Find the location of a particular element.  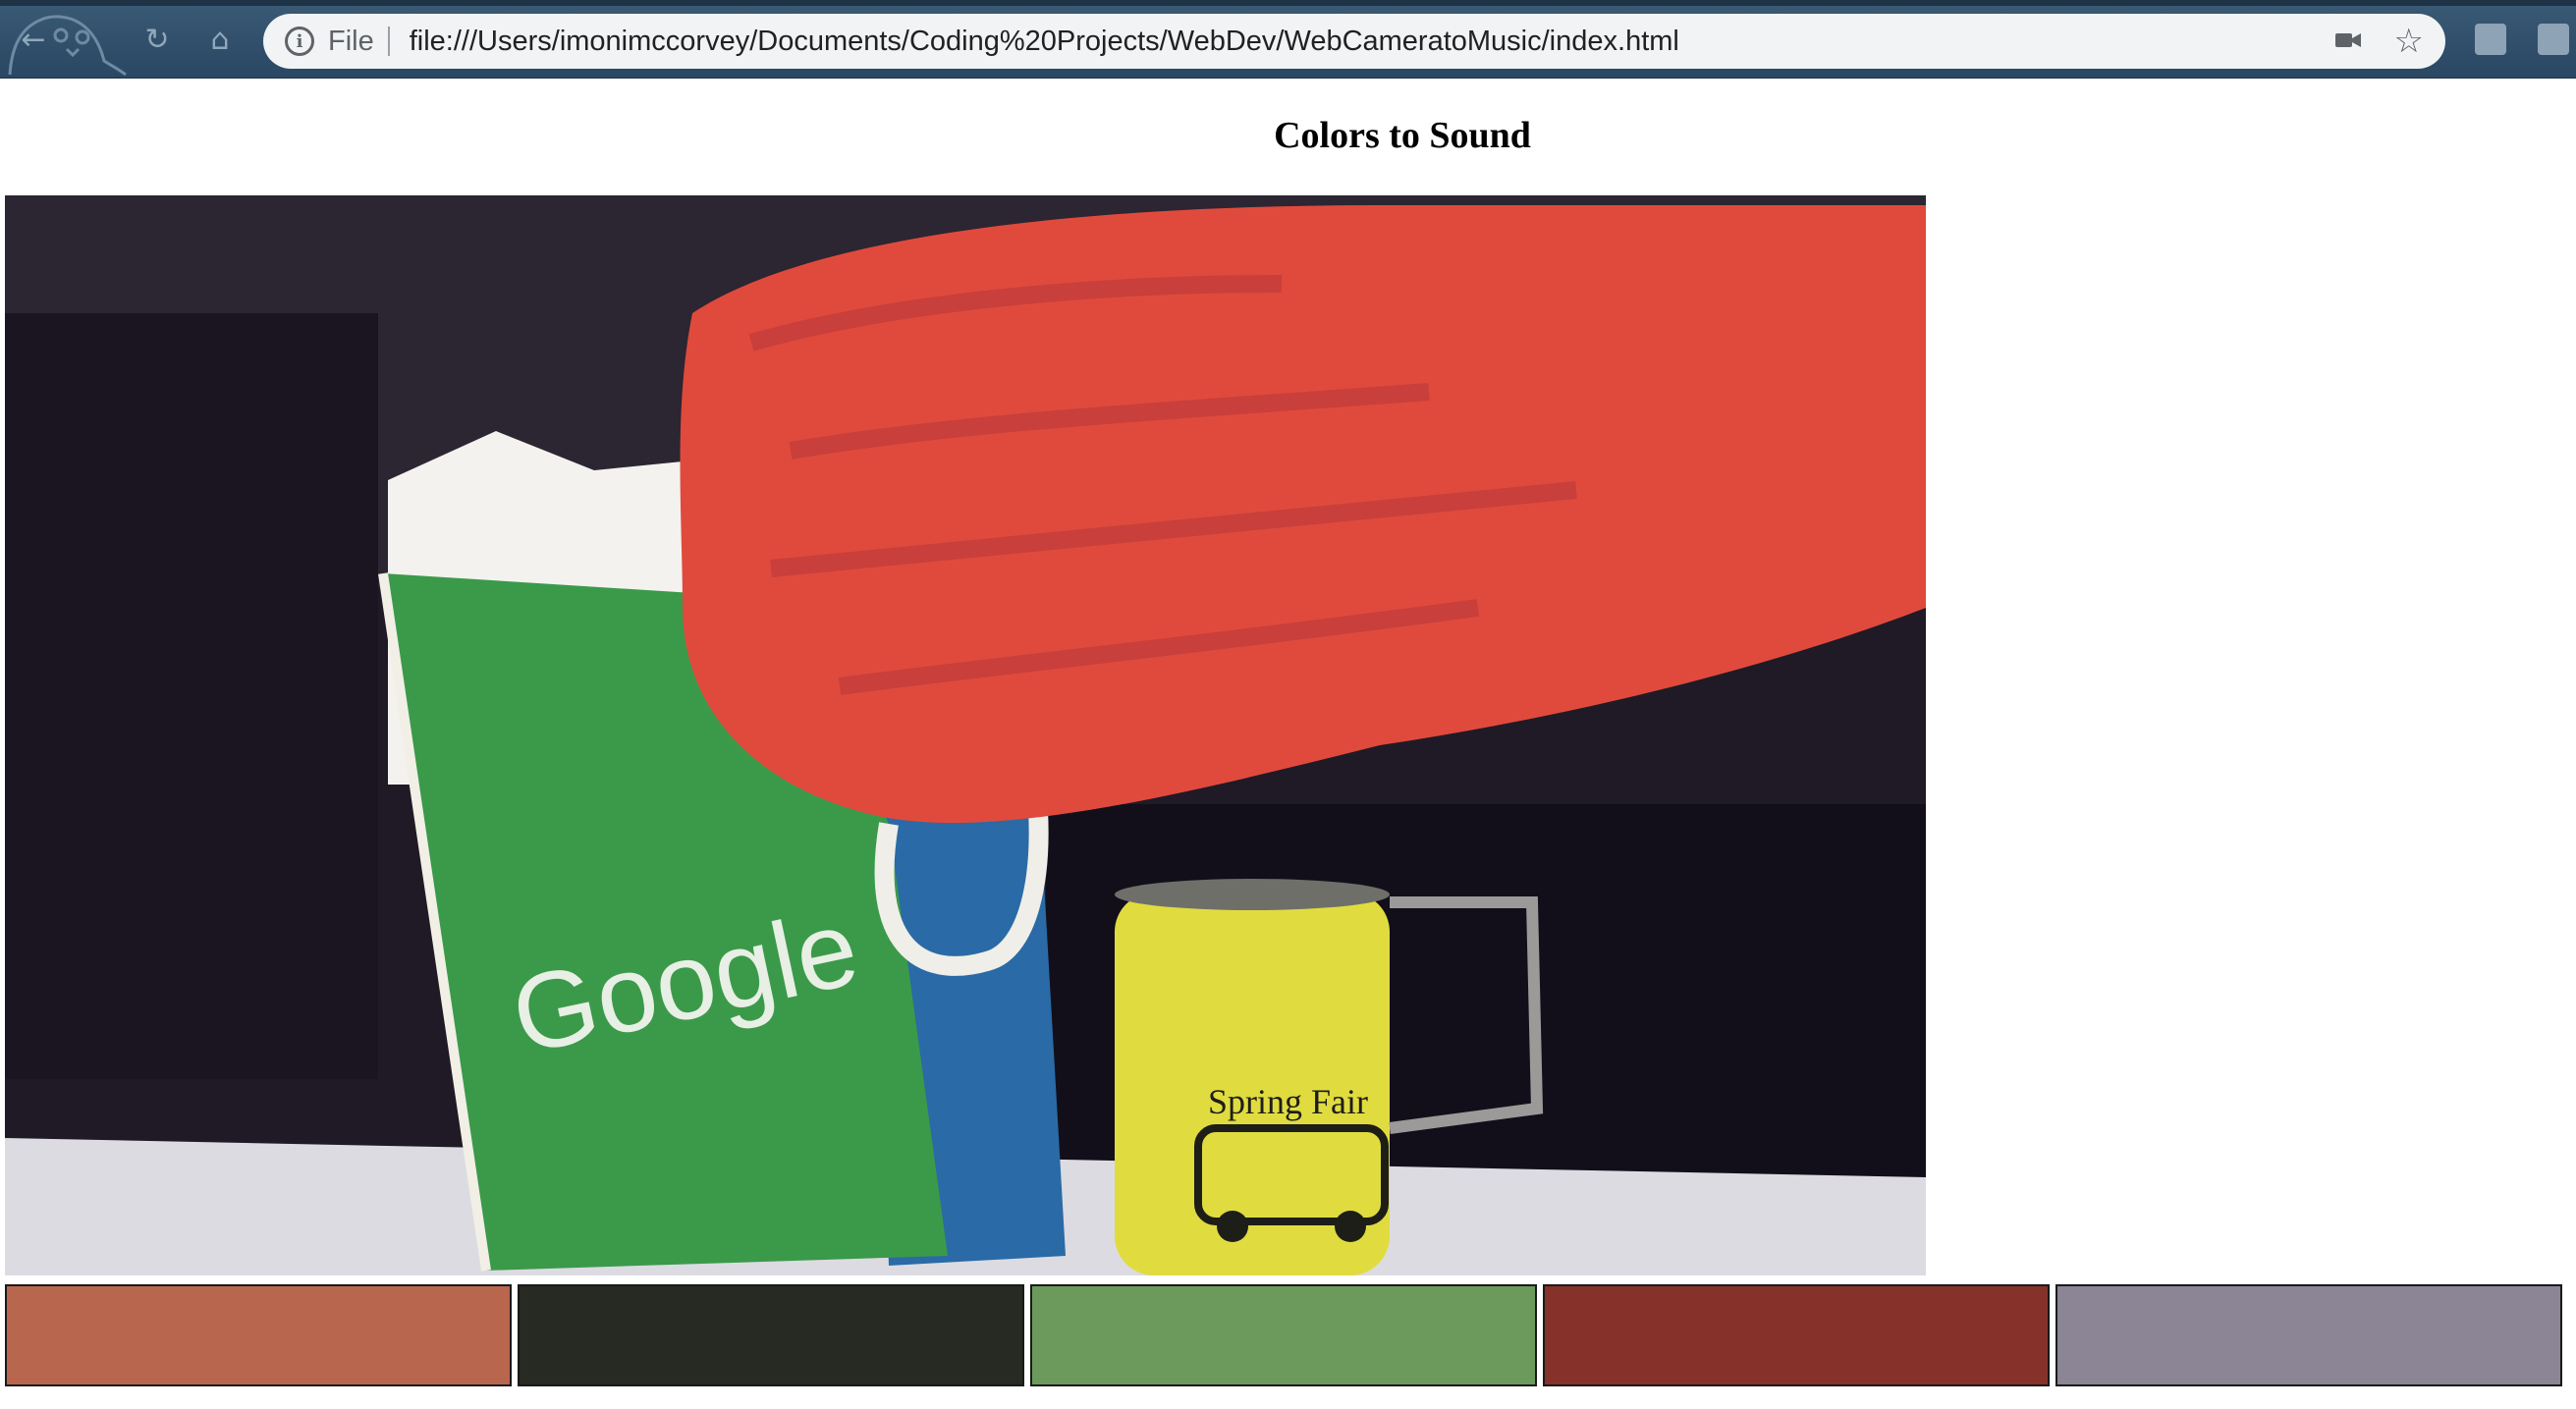

tab-strip is located at coordinates (1288, 3).